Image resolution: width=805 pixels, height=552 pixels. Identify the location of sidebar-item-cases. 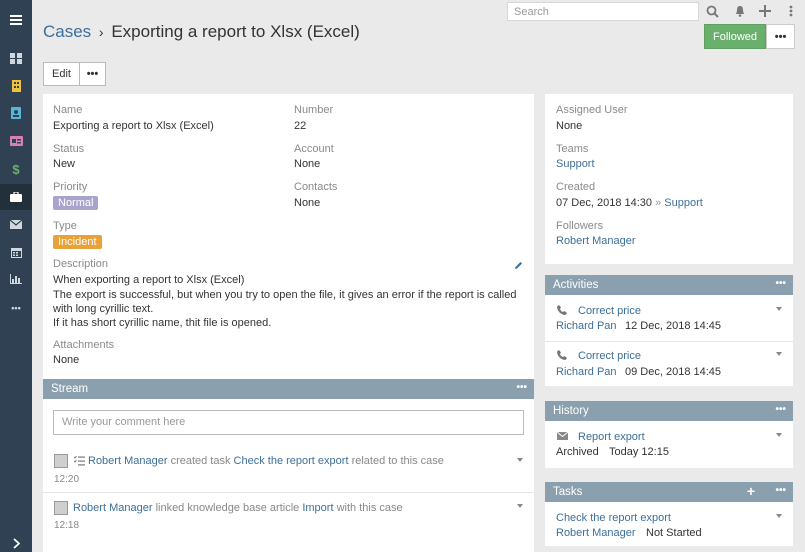
(16, 197).